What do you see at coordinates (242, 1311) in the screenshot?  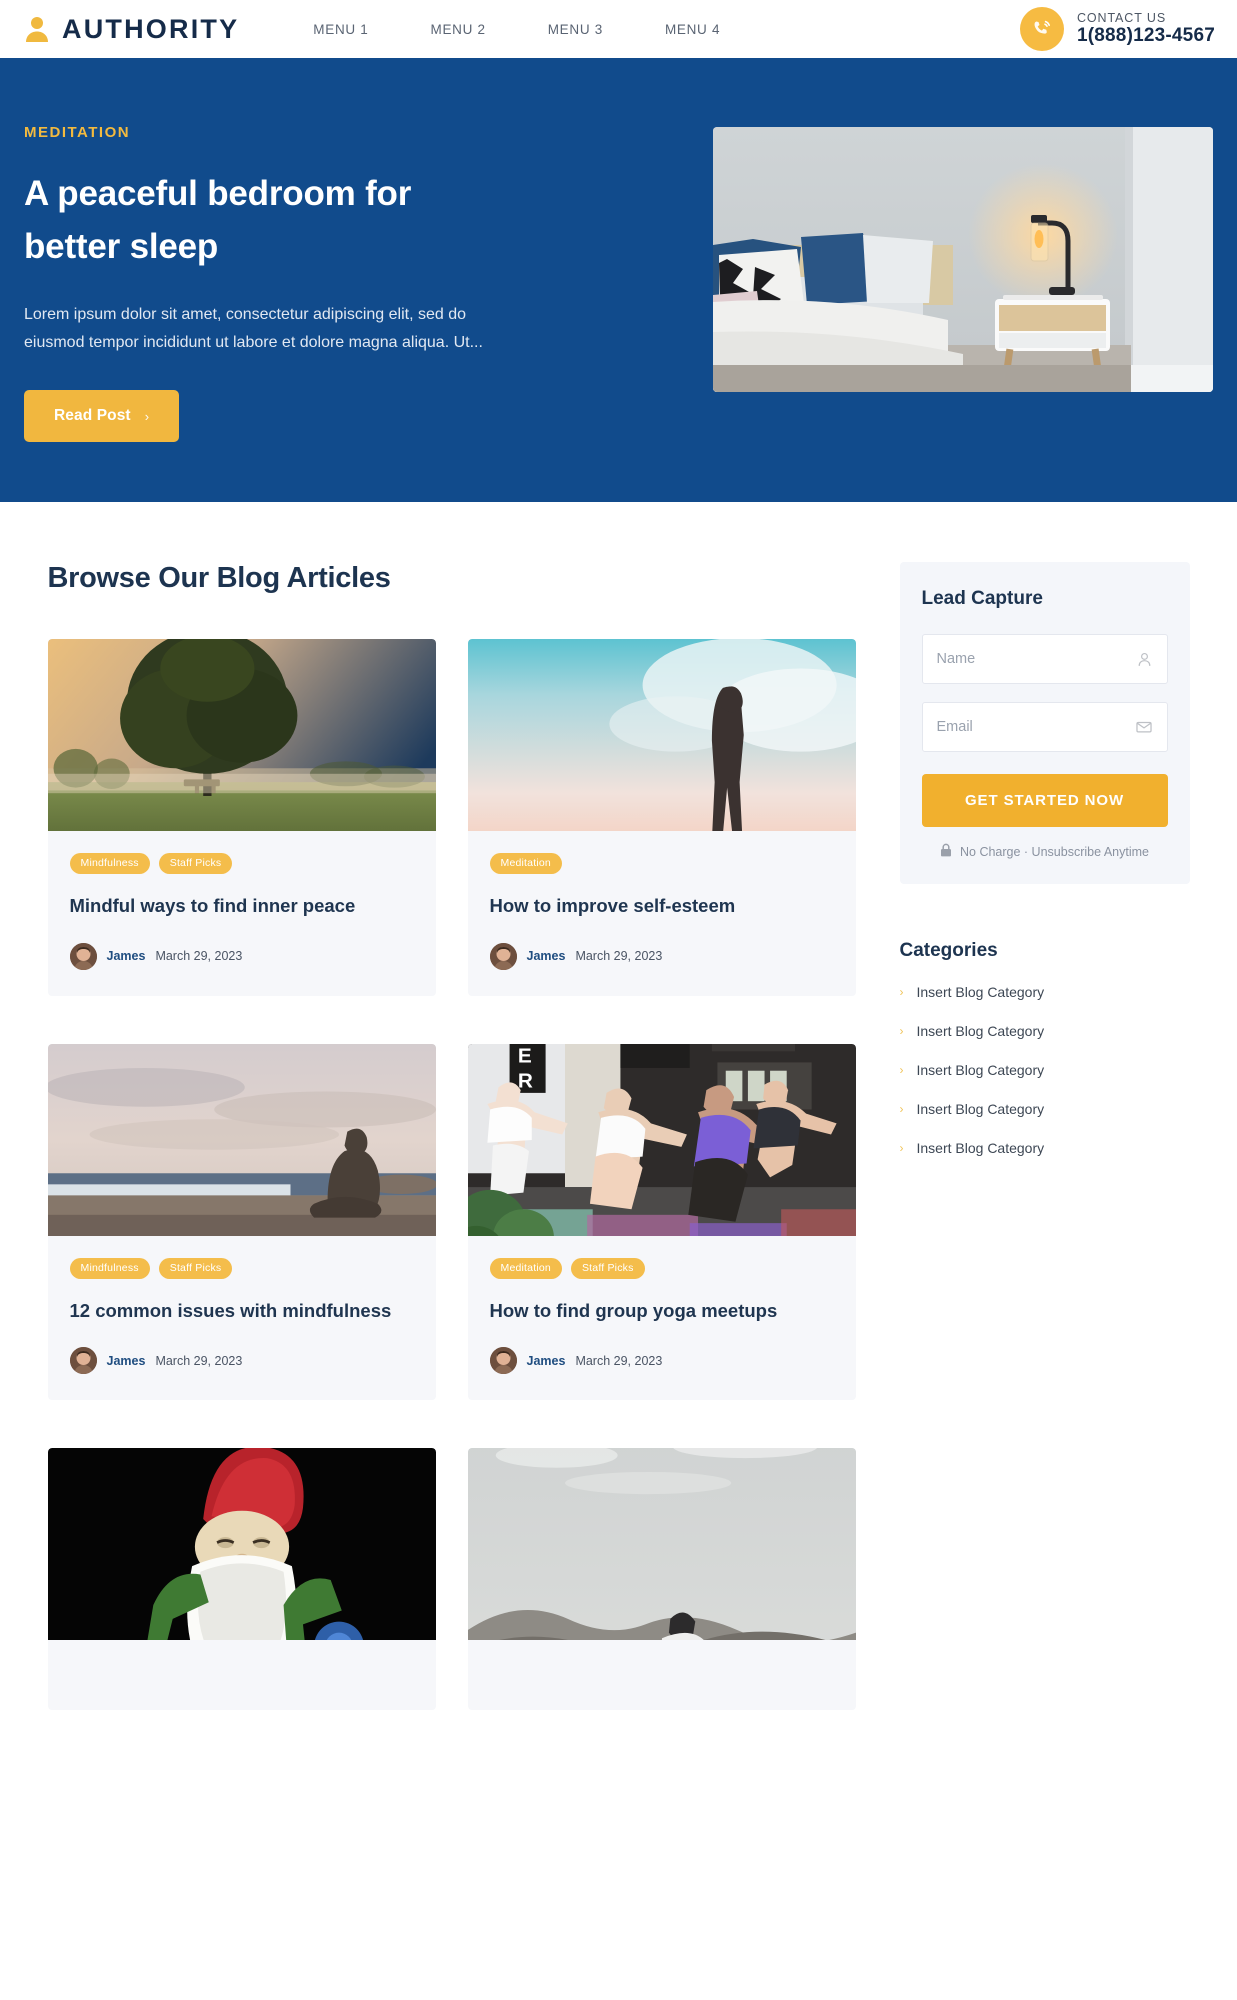 I see `article-title: 12 common issues with mindfulness` at bounding box center [242, 1311].